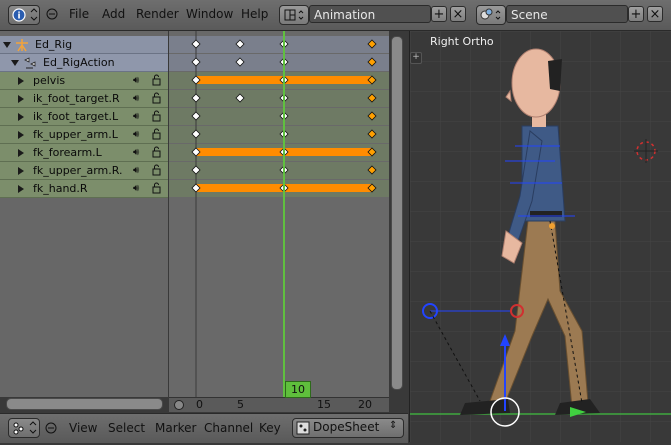 The height and width of the screenshot is (445, 671). What do you see at coordinates (209, 14) in the screenshot?
I see `menu-window: Window` at bounding box center [209, 14].